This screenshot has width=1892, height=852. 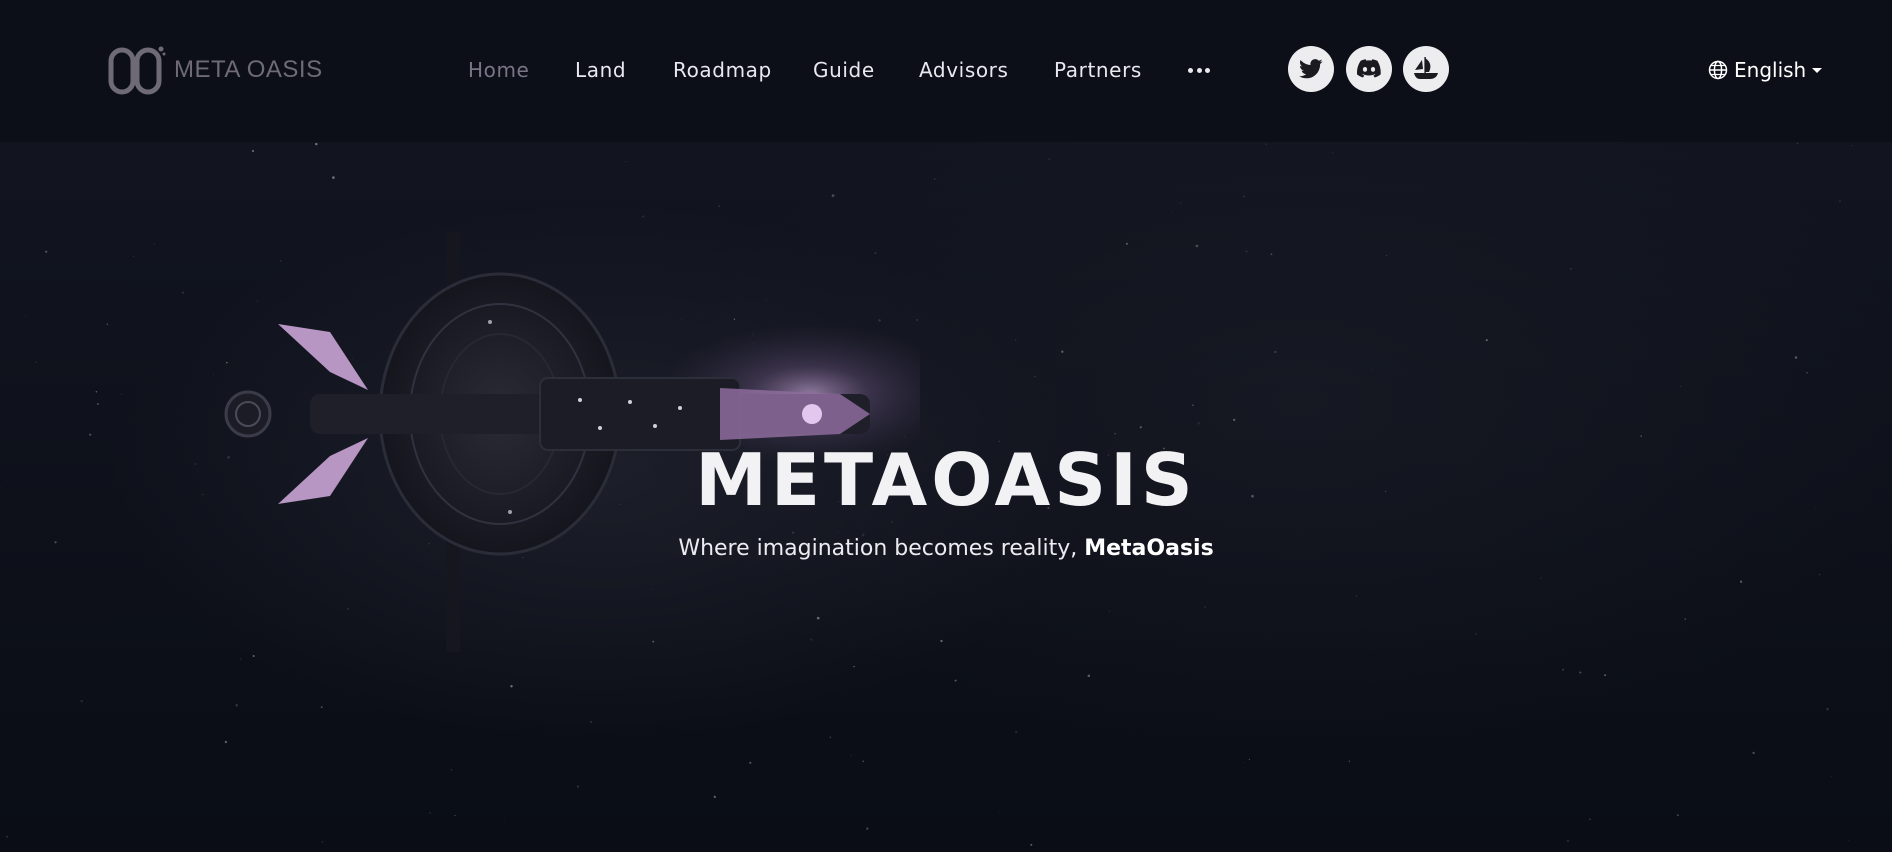 I want to click on hero-title: METAOASIS, so click(x=946, y=480).